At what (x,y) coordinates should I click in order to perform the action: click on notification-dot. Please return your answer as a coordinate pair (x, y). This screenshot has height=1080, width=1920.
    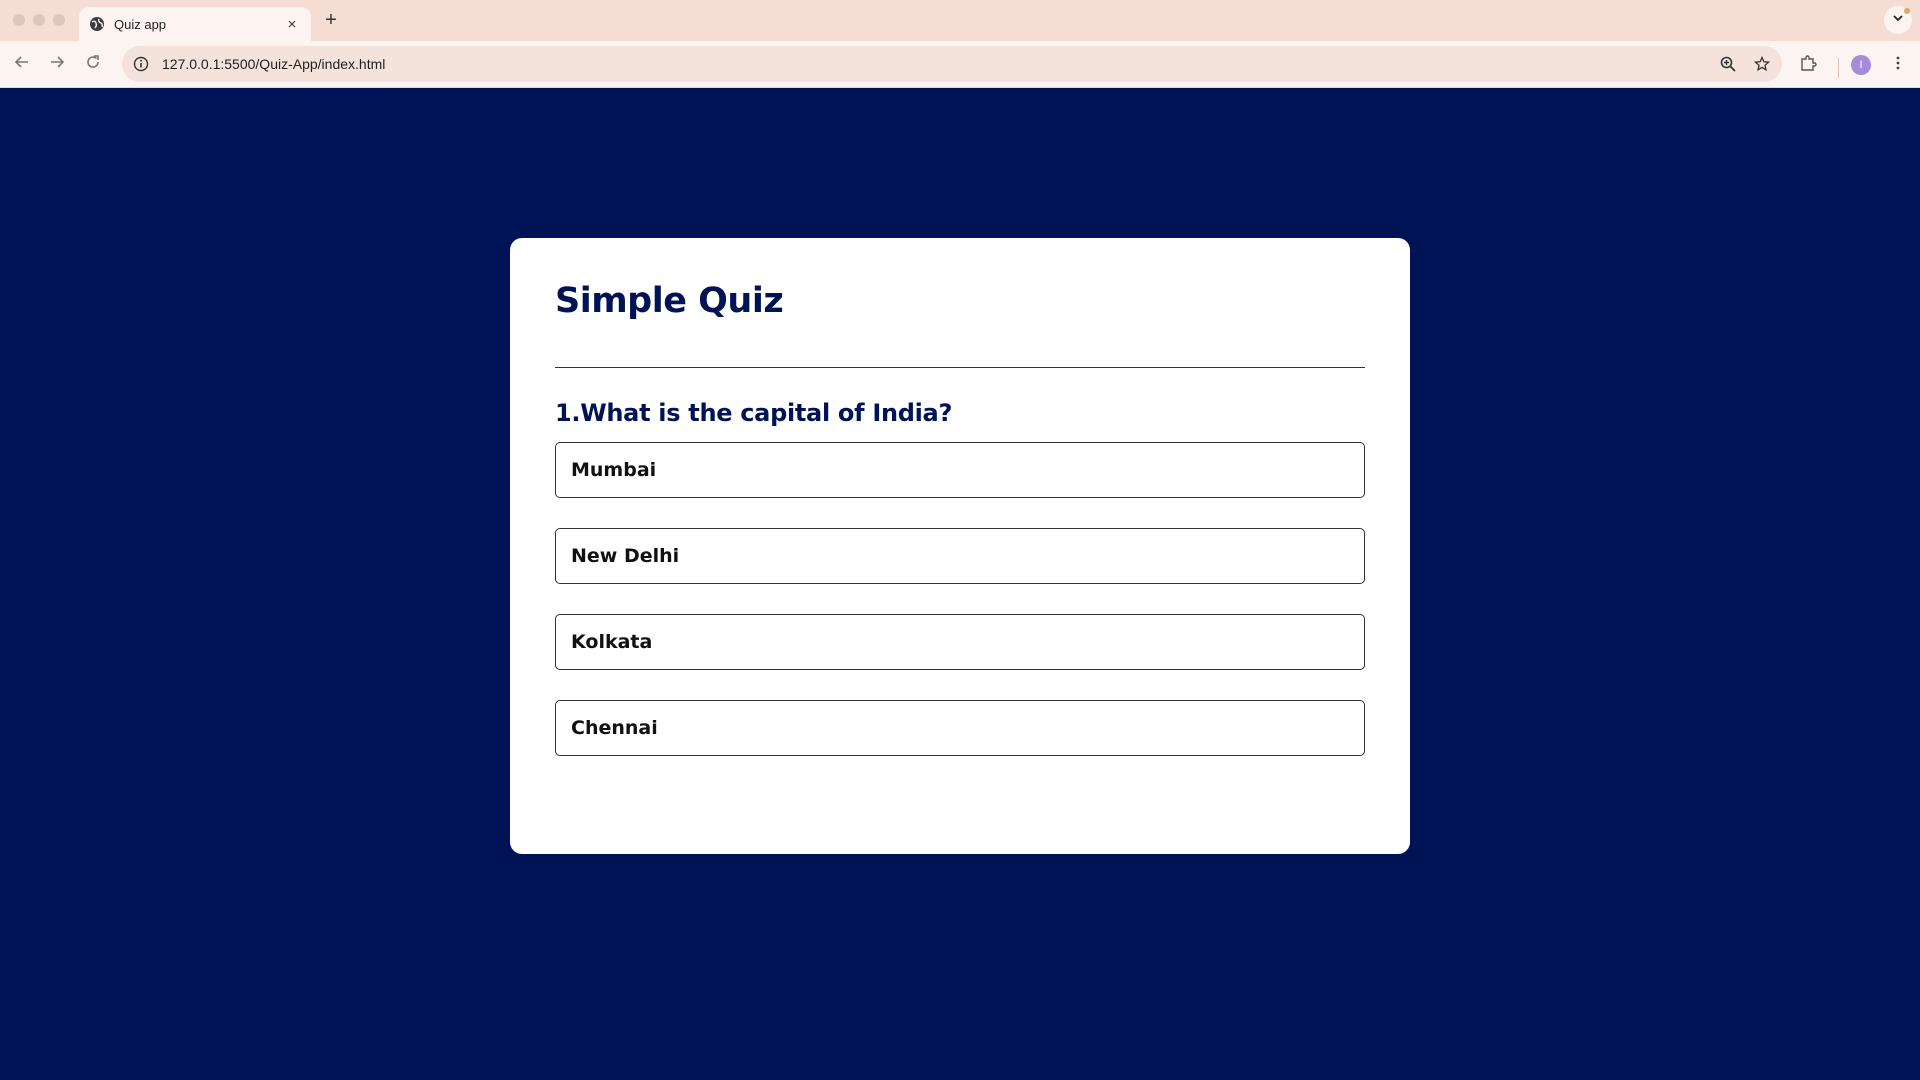
    Looking at the image, I should click on (1907, 11).